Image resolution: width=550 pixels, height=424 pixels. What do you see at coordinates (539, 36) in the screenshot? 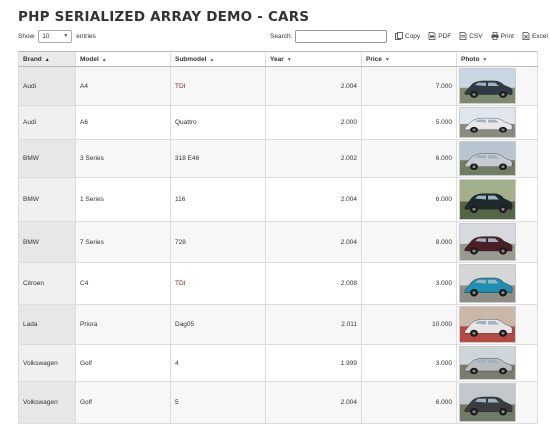
I see `excel-button-label: Excel` at bounding box center [539, 36].